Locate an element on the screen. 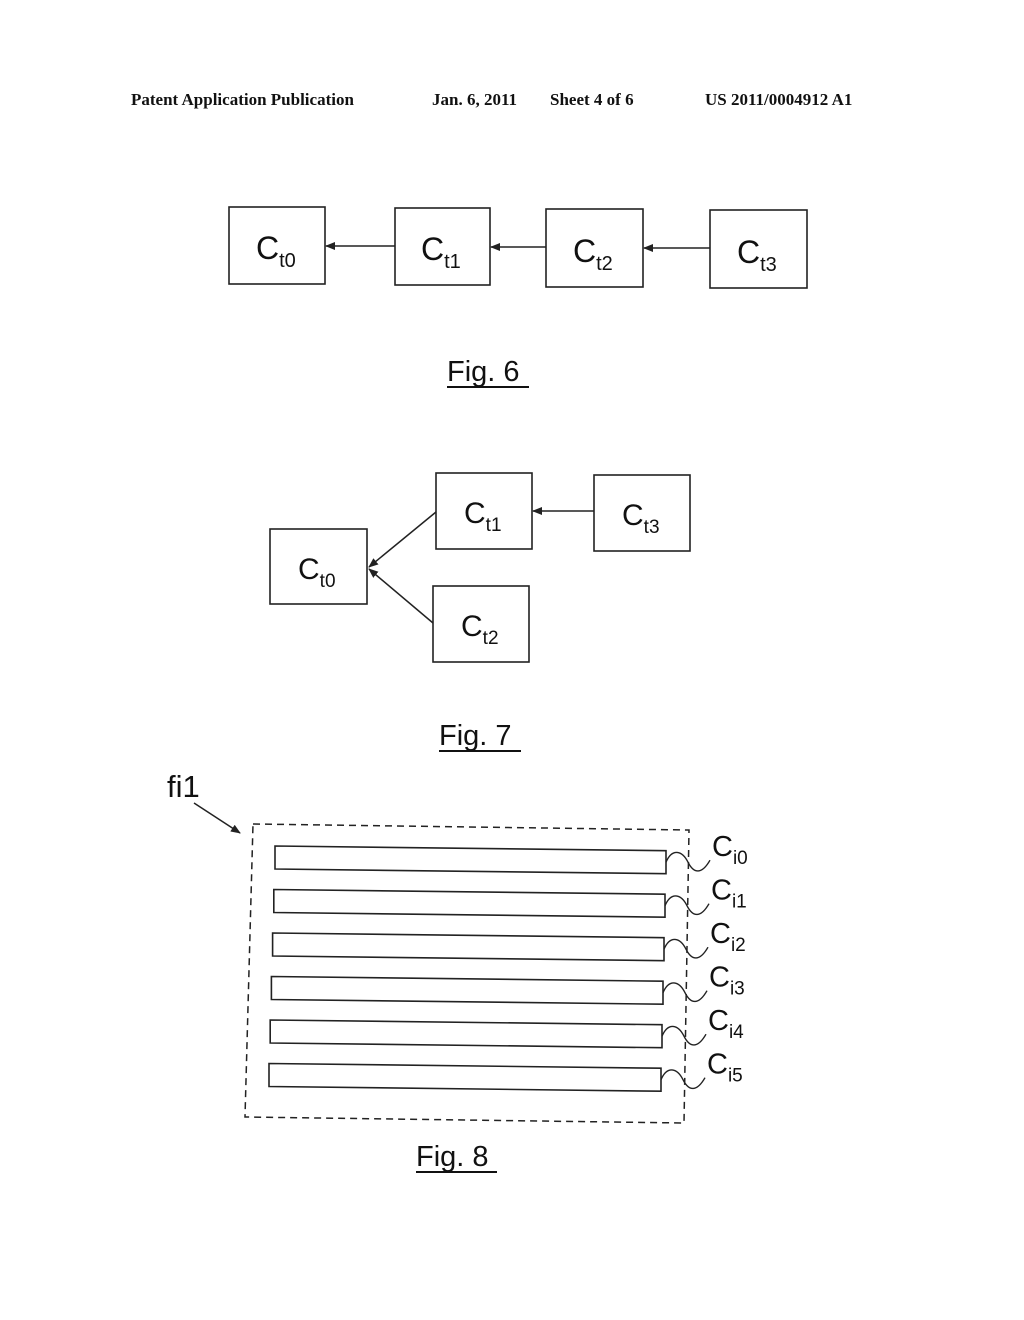 The width and height of the screenshot is (1024, 1320). fig8-bar-i1 is located at coordinates (469, 903).